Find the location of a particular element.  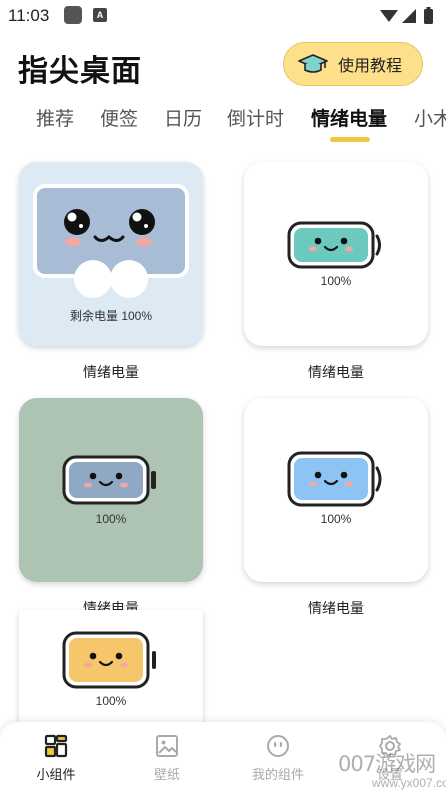

image-icon is located at coordinates (167, 746).